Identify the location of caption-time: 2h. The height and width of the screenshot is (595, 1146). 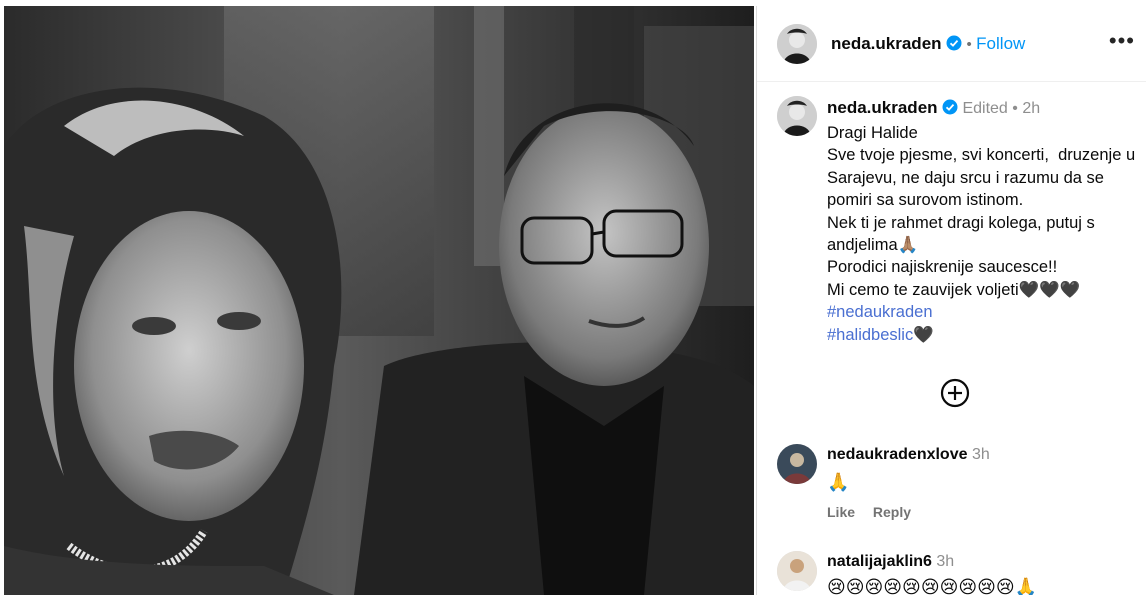
(1031, 108).